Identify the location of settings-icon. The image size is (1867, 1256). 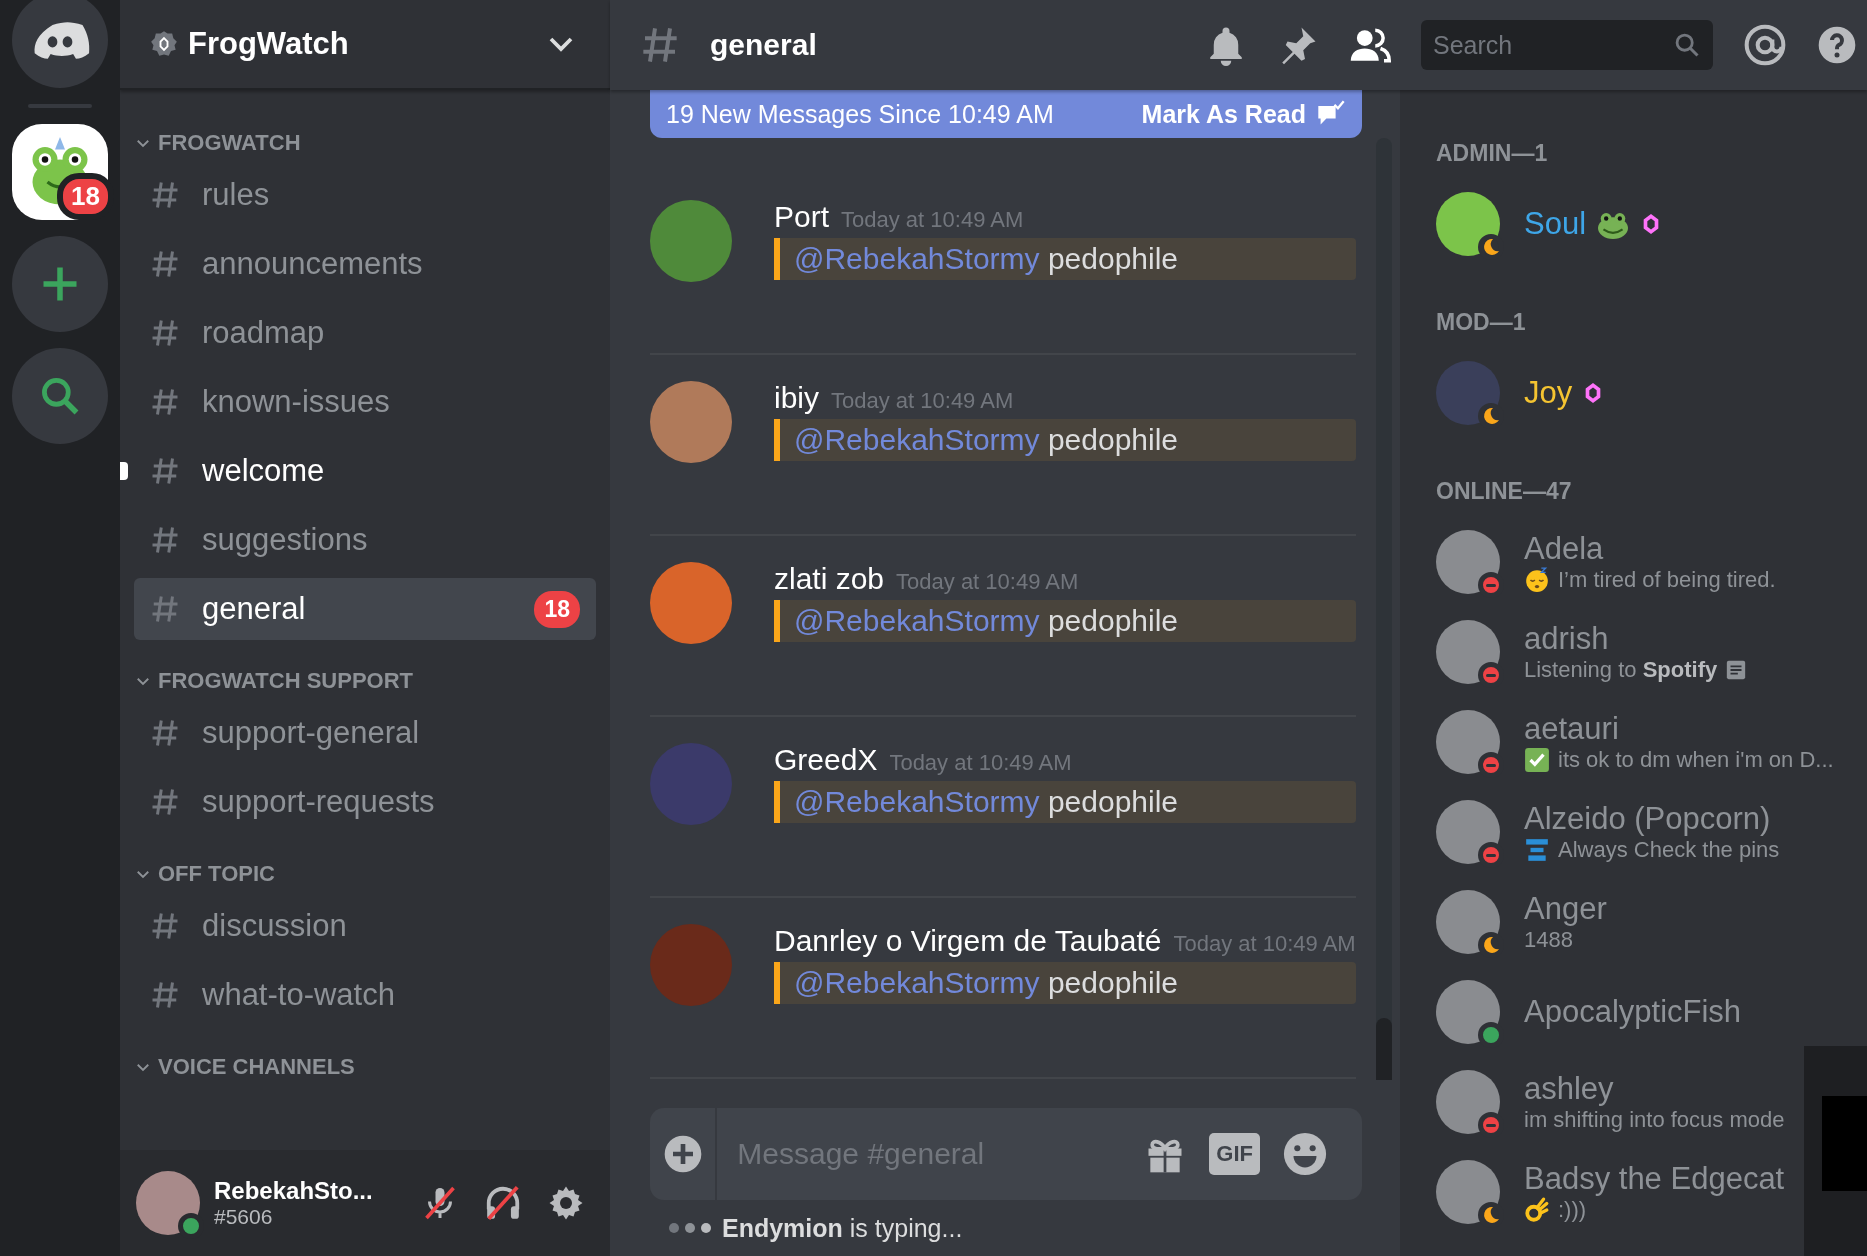
(566, 1203).